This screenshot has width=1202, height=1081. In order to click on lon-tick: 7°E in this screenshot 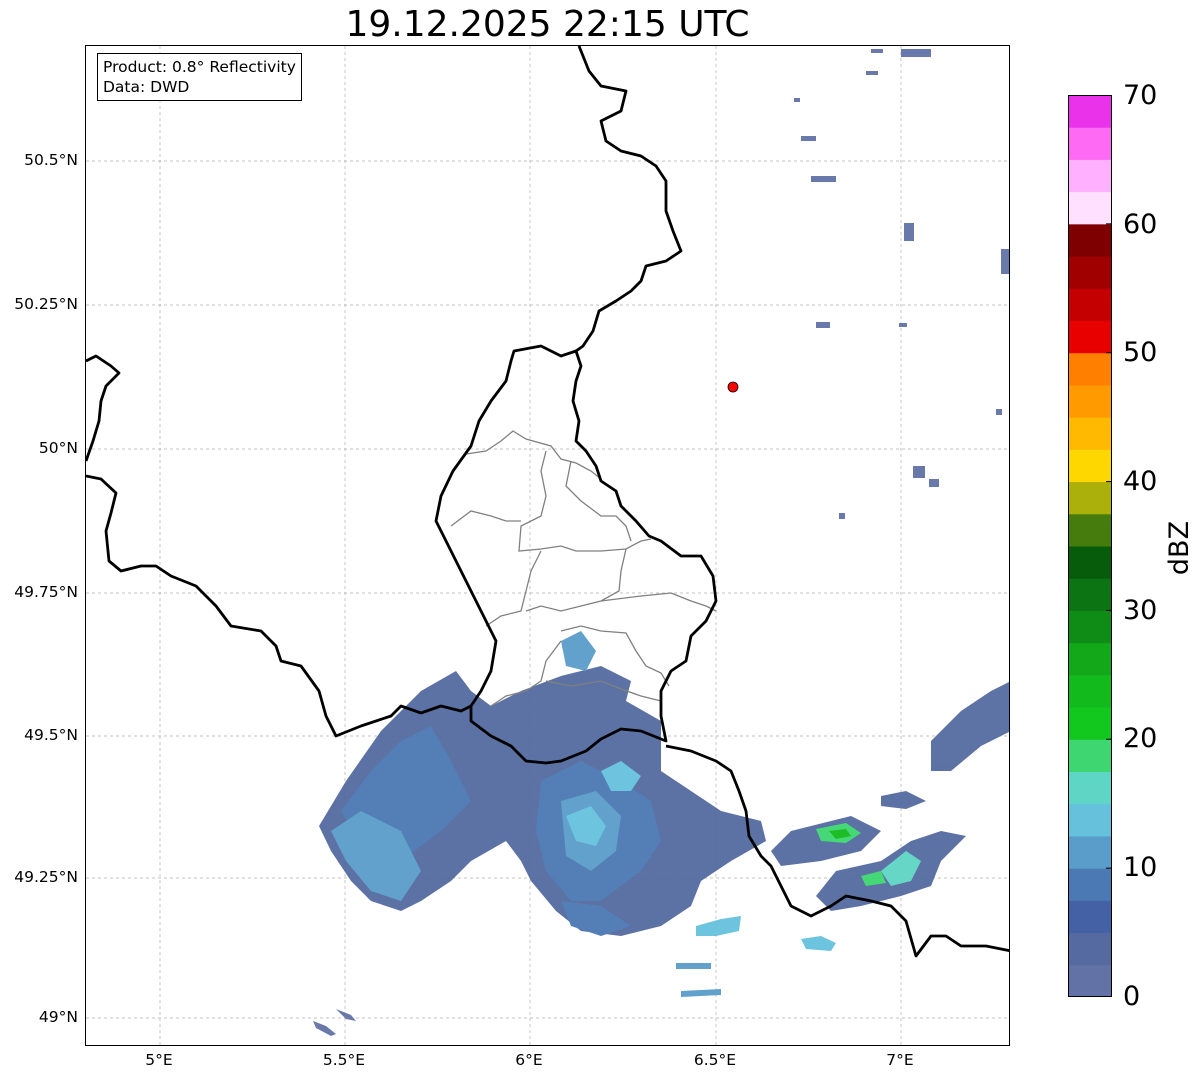, I will do `click(900, 1060)`.